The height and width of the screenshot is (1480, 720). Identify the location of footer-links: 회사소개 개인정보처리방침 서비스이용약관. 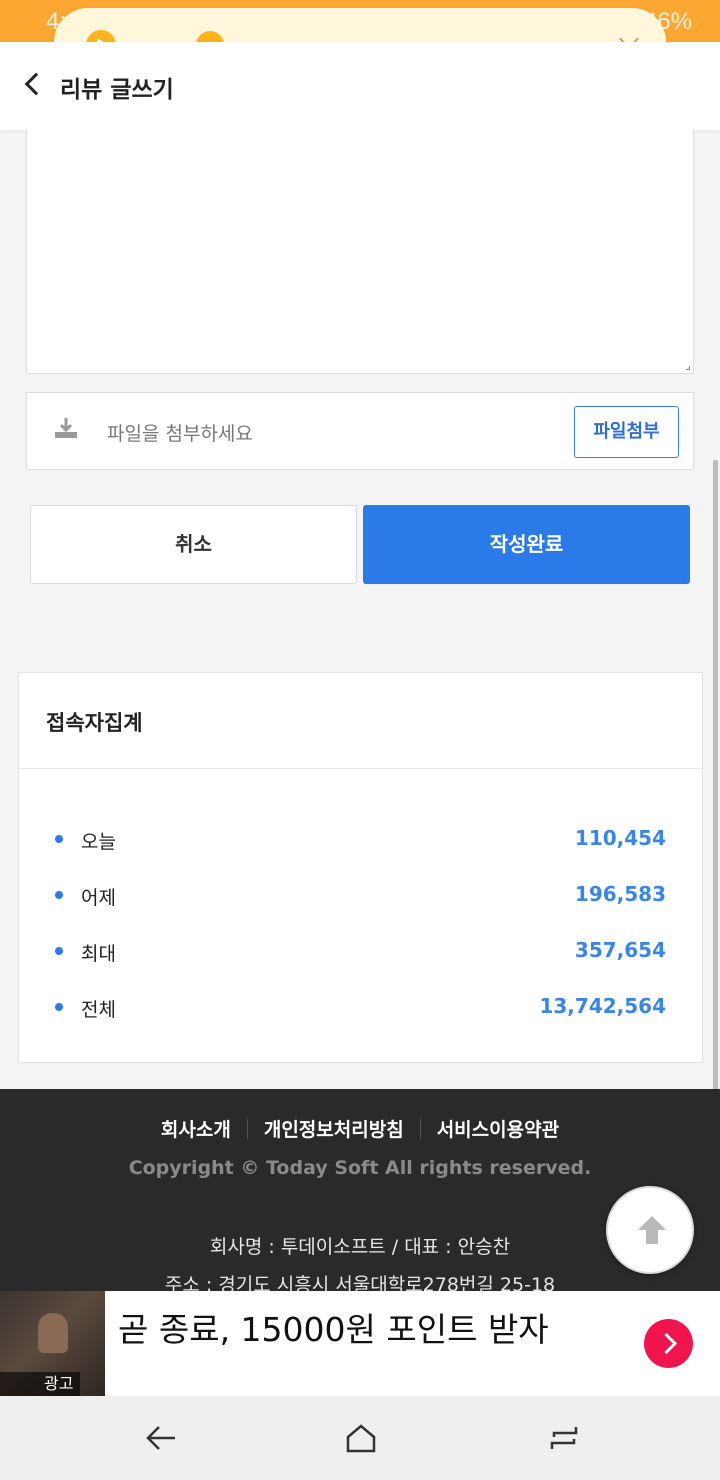
(360, 1128).